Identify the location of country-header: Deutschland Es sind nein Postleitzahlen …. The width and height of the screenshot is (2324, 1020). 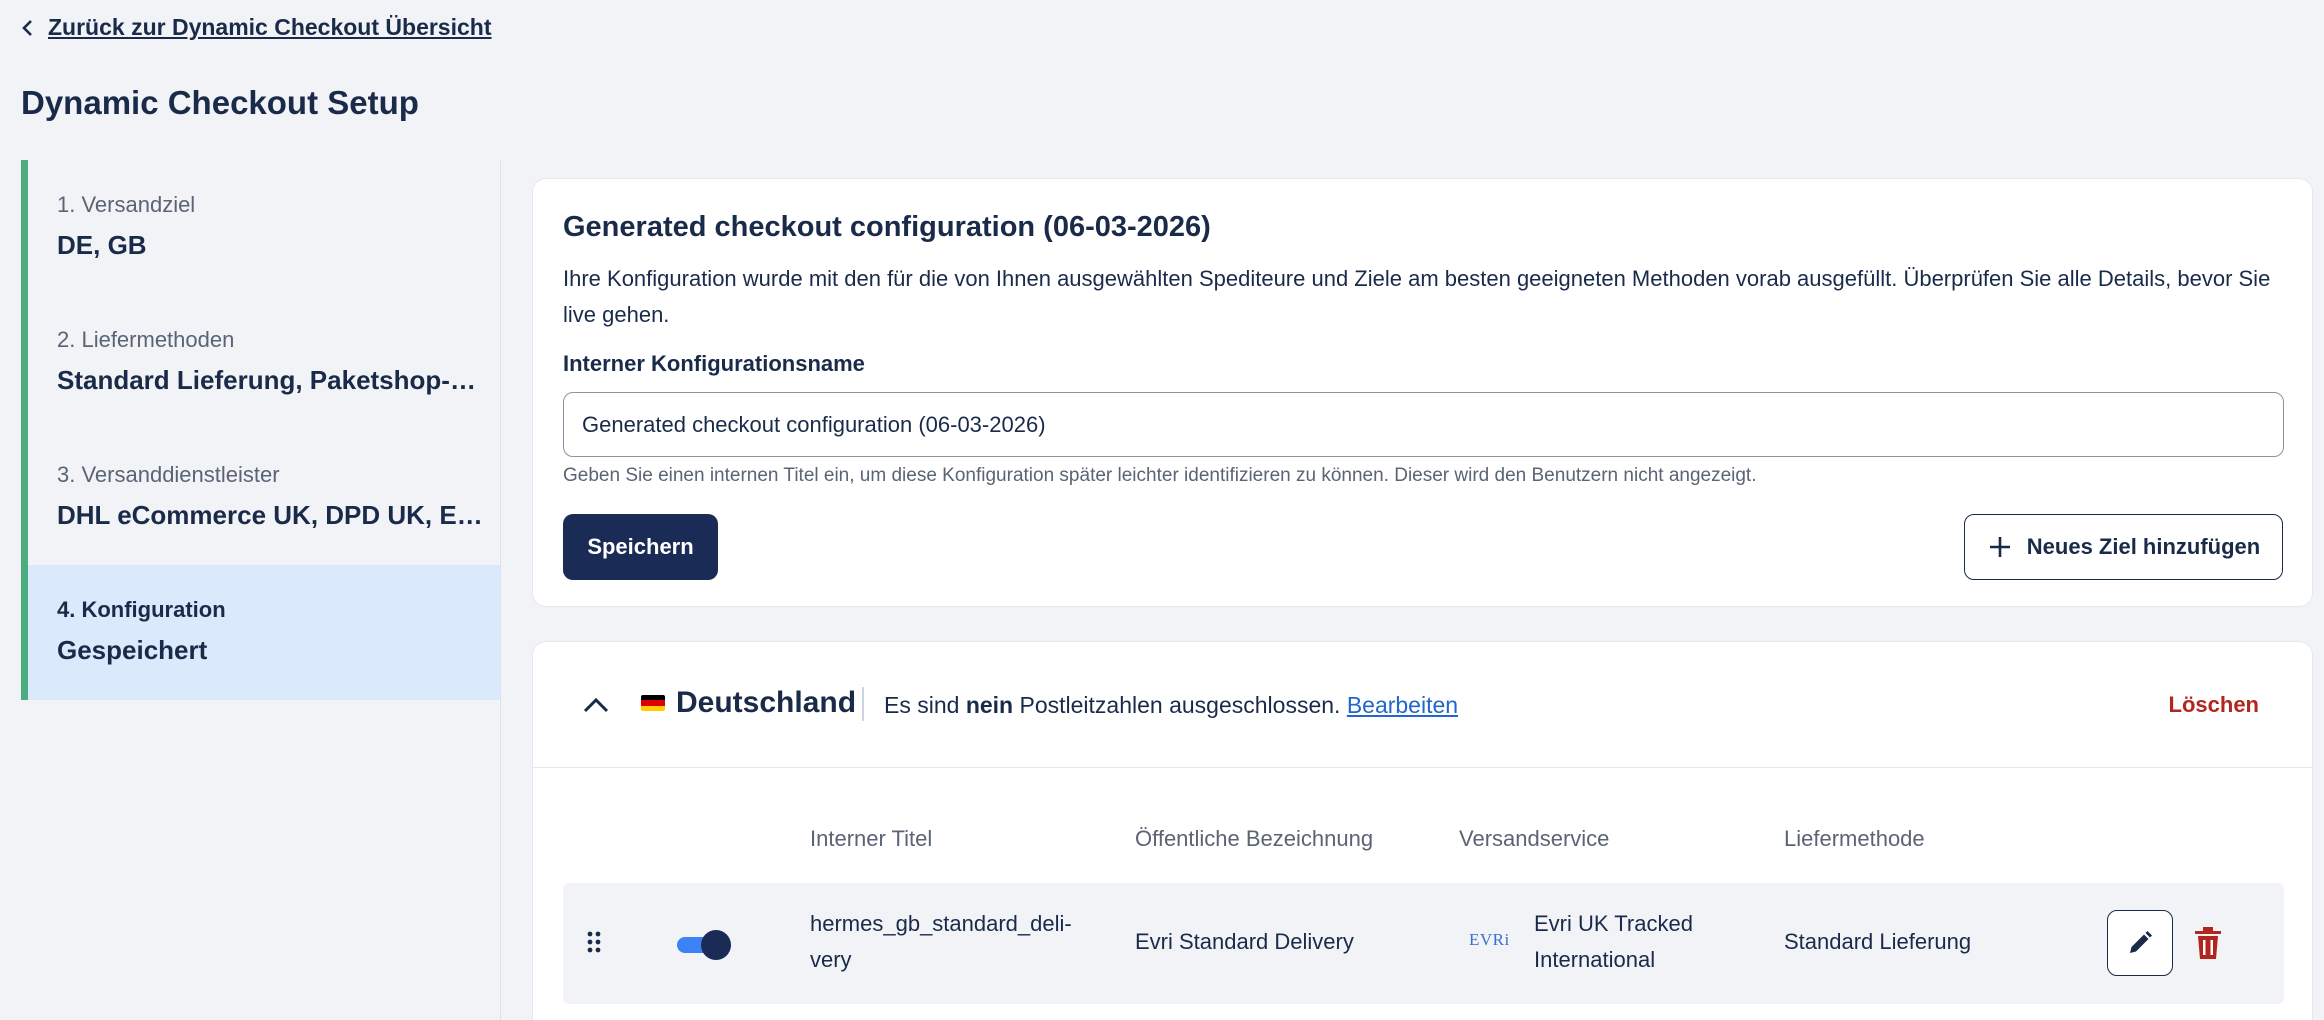
(1422, 705).